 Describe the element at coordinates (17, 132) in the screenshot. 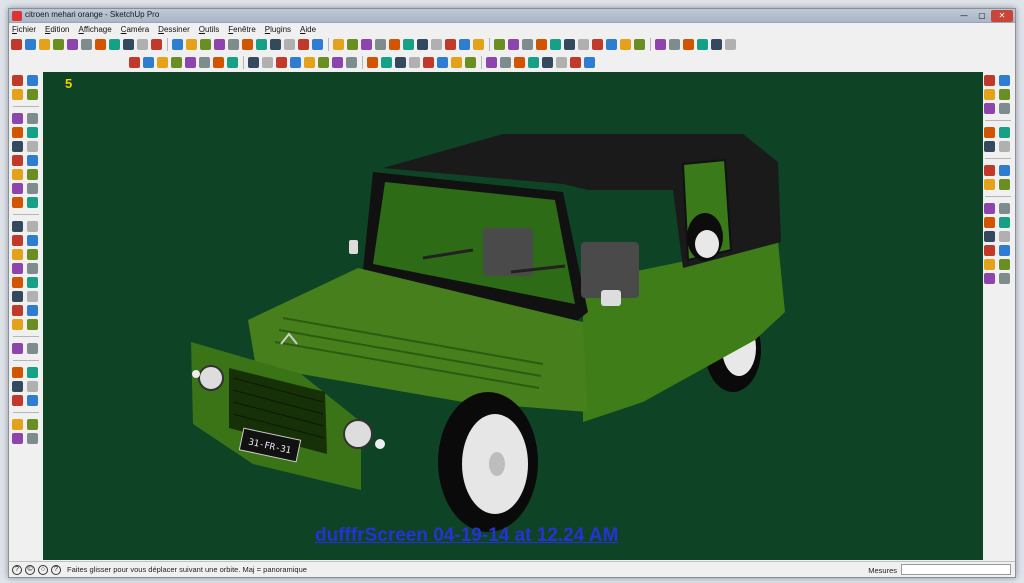

I see `toolbar-left-tool-7-icon` at that location.